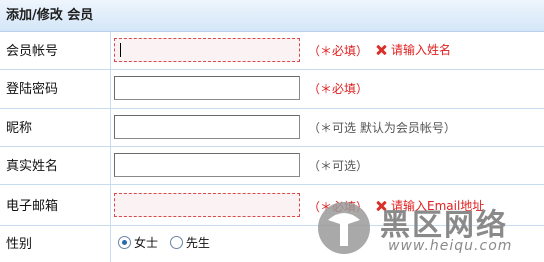 This screenshot has height=262, width=544. I want to click on label-cell: 性别, so click(55, 244).